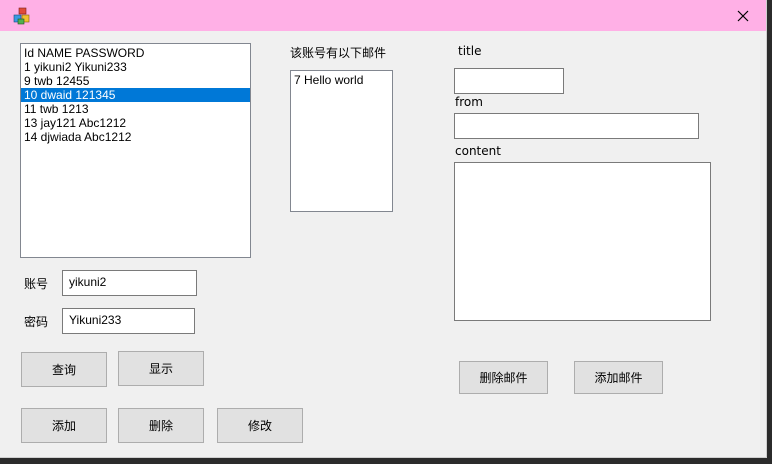 This screenshot has height=464, width=772. Describe the element at coordinates (64, 425) in the screenshot. I see `add-button: 添加` at that location.